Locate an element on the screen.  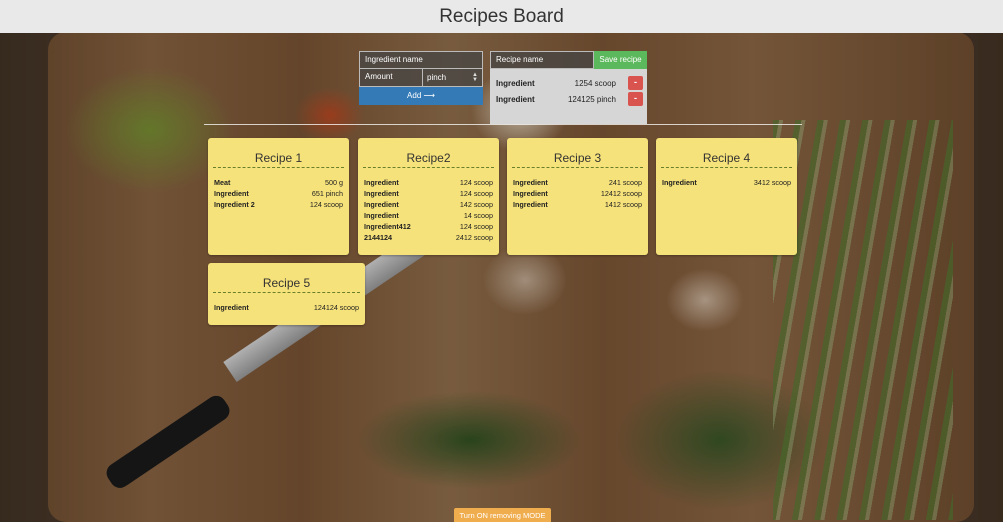
ingredient-name: Meat is located at coordinates (222, 182).